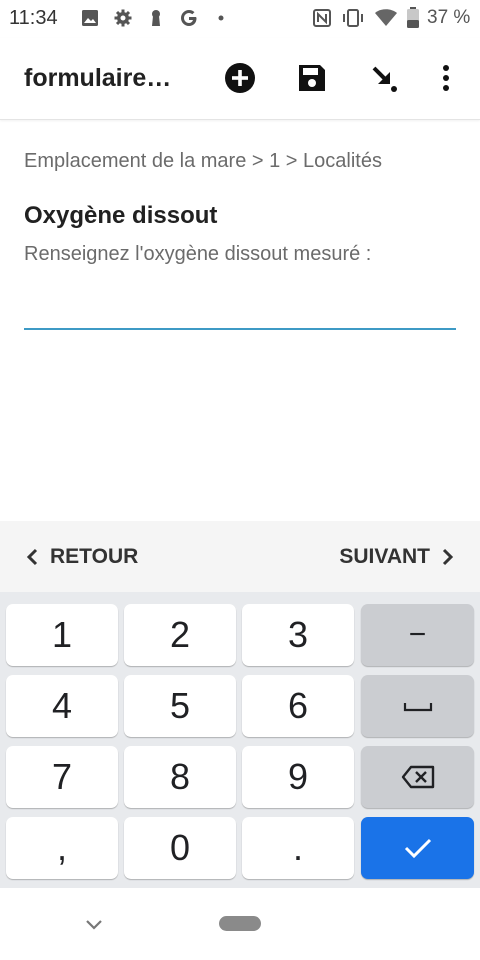 The image size is (480, 960). I want to click on answer-input, so click(240, 310).